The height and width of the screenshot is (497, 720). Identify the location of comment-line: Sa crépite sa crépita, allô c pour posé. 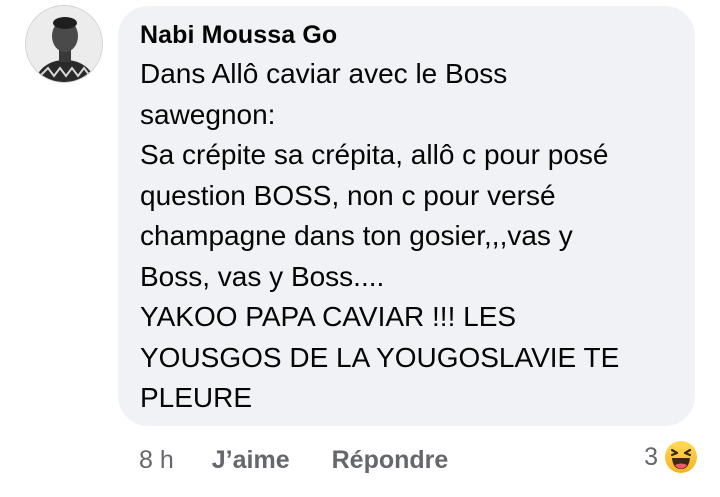
(374, 154).